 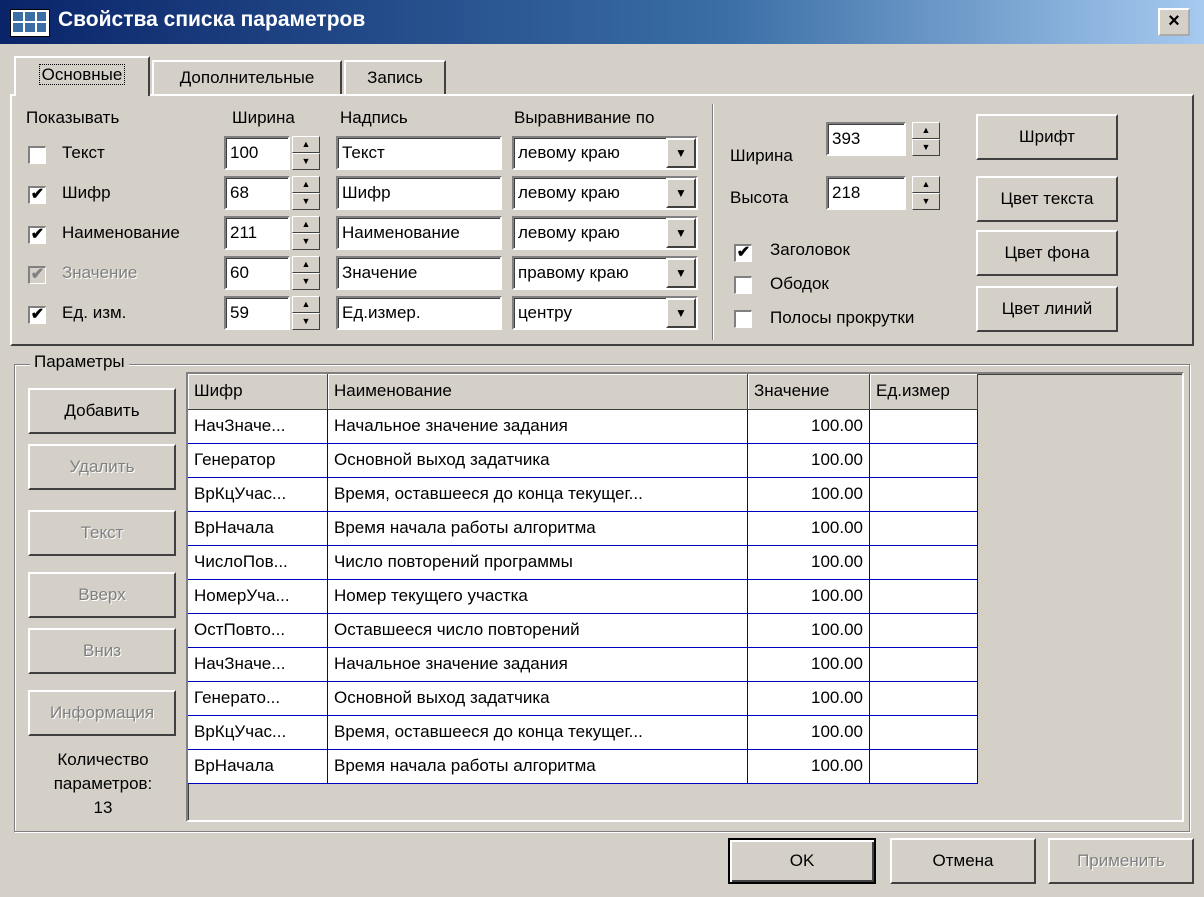 I want to click on font-button: Шрифт, so click(x=1047, y=137).